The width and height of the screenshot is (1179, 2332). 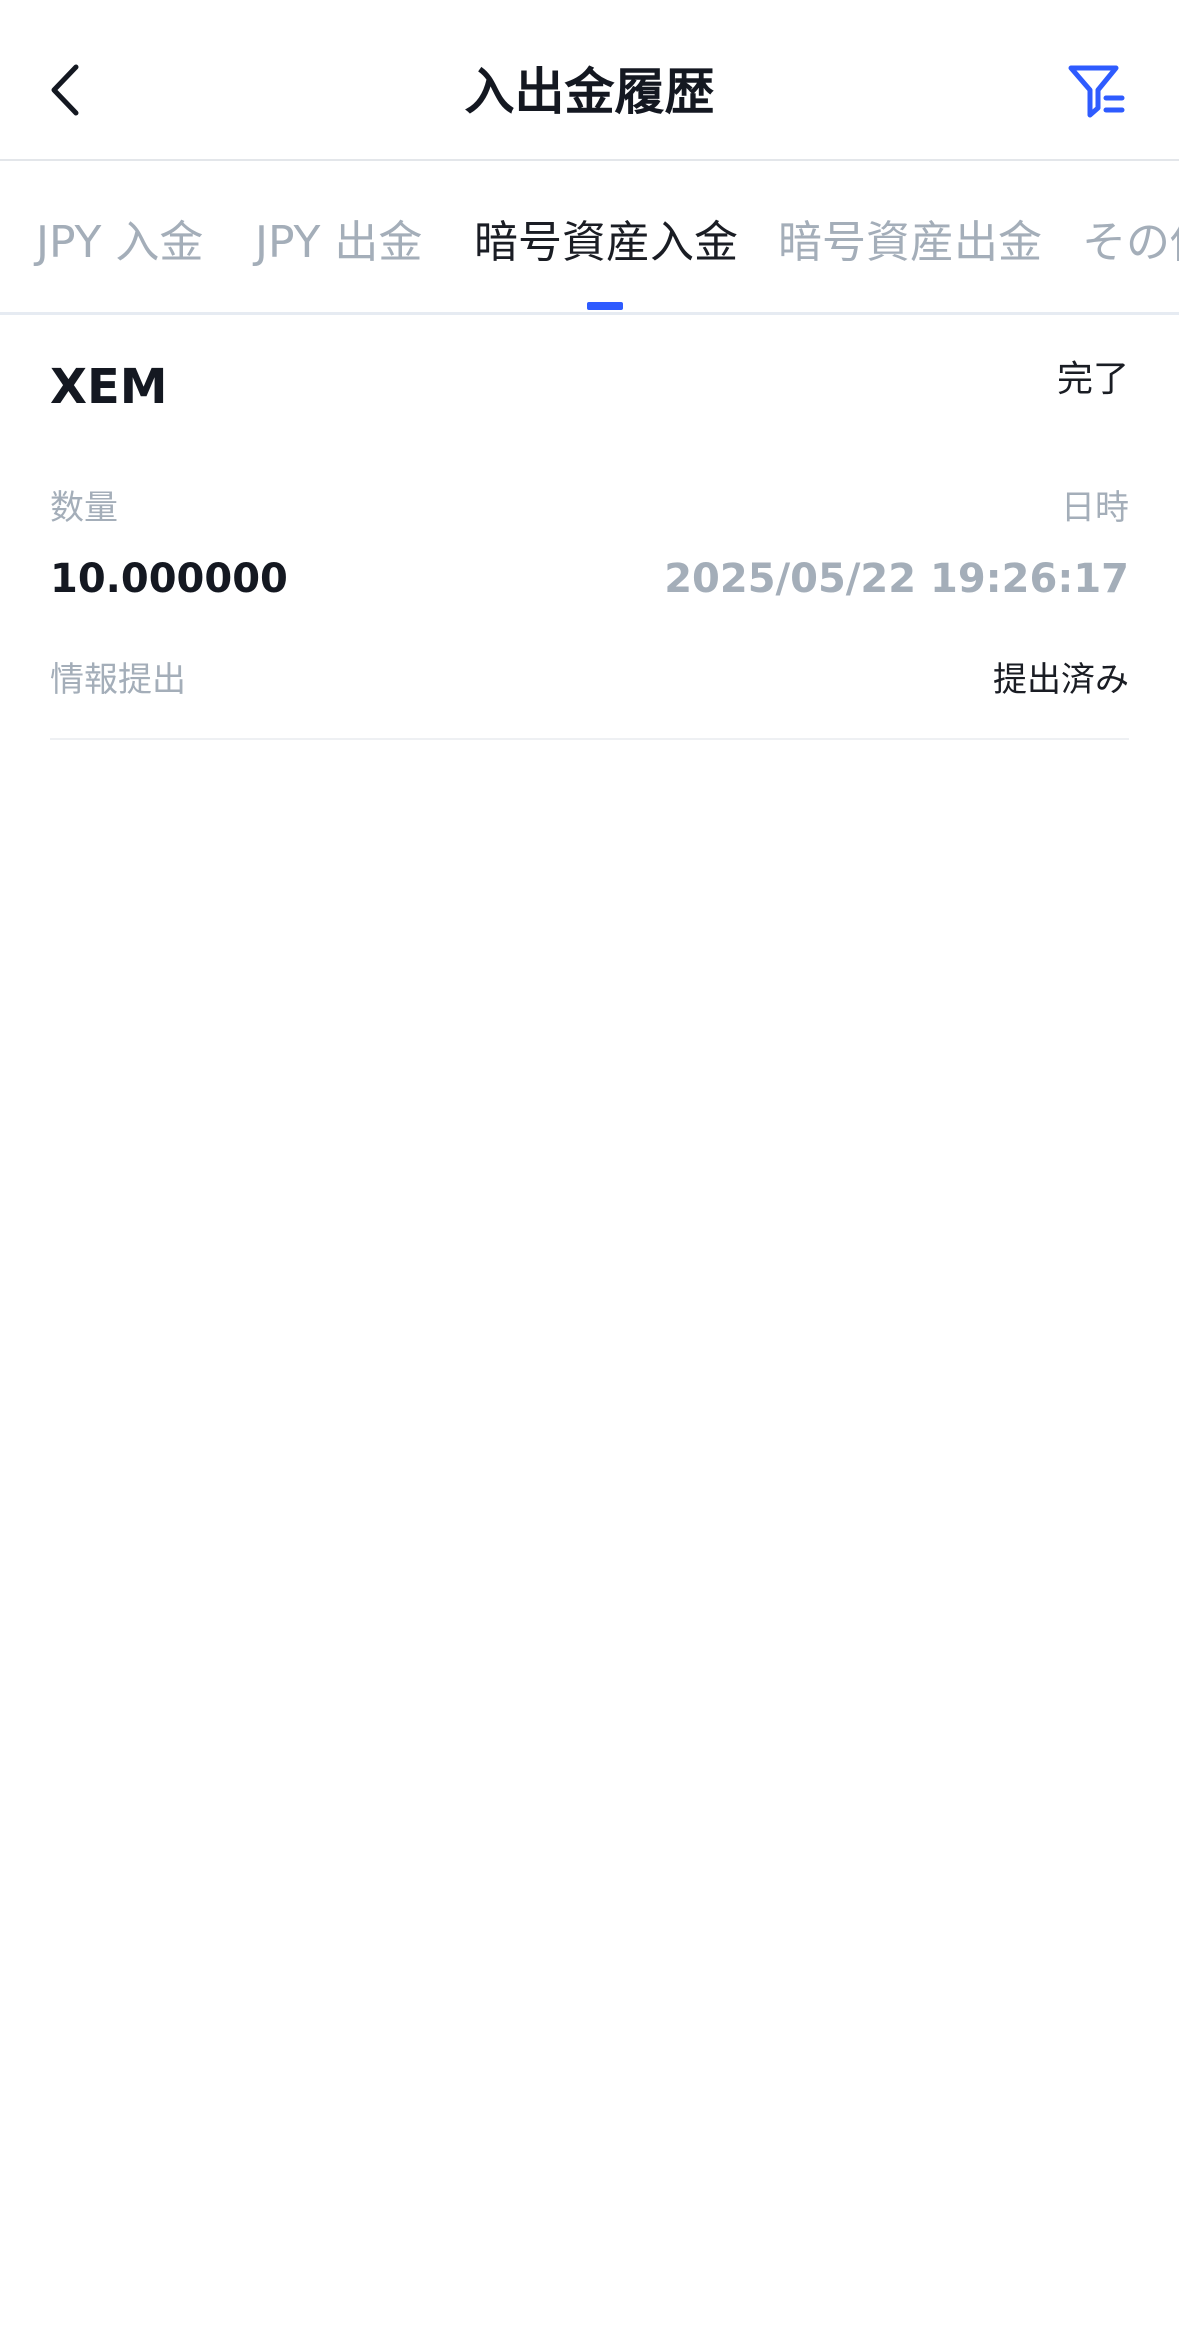 What do you see at coordinates (1061, 680) in the screenshot?
I see `info-submission-value: 提出済み` at bounding box center [1061, 680].